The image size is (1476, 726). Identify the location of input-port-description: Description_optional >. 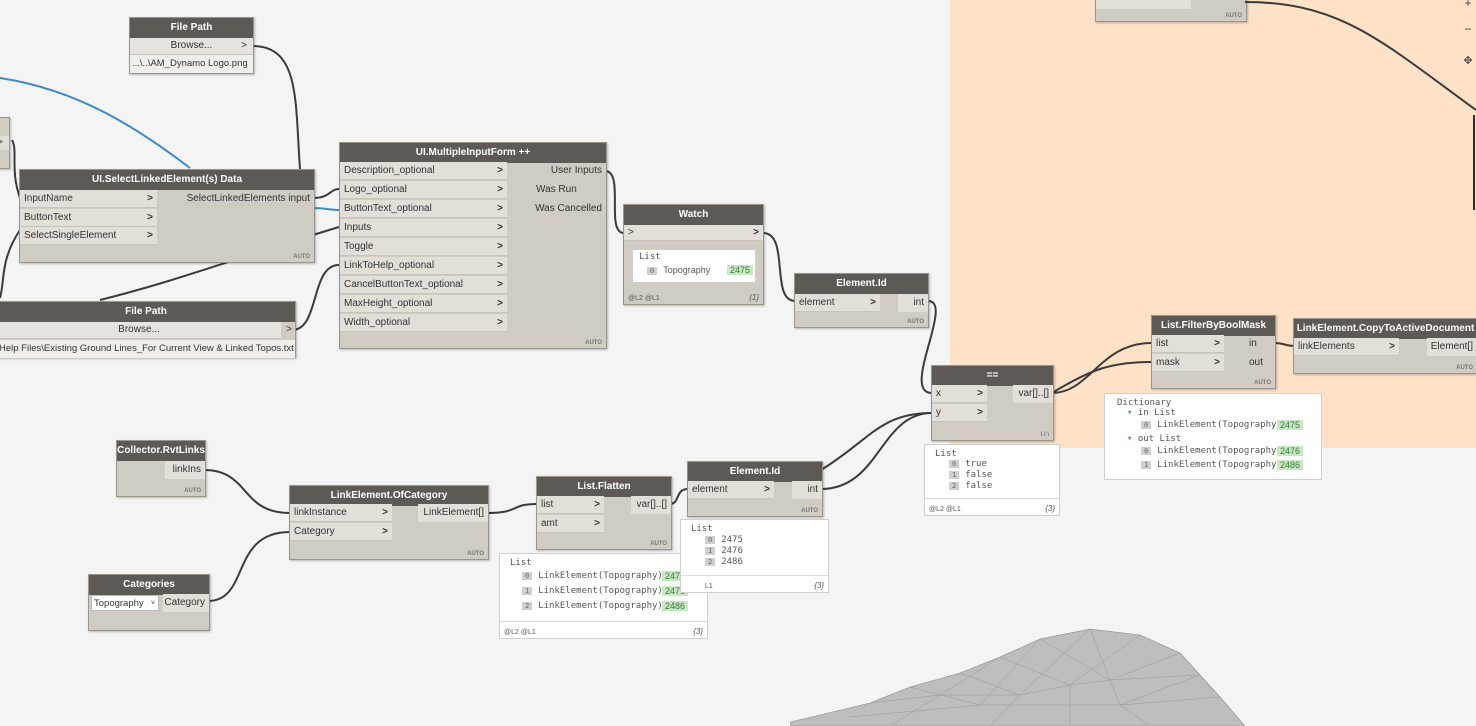
(423, 171).